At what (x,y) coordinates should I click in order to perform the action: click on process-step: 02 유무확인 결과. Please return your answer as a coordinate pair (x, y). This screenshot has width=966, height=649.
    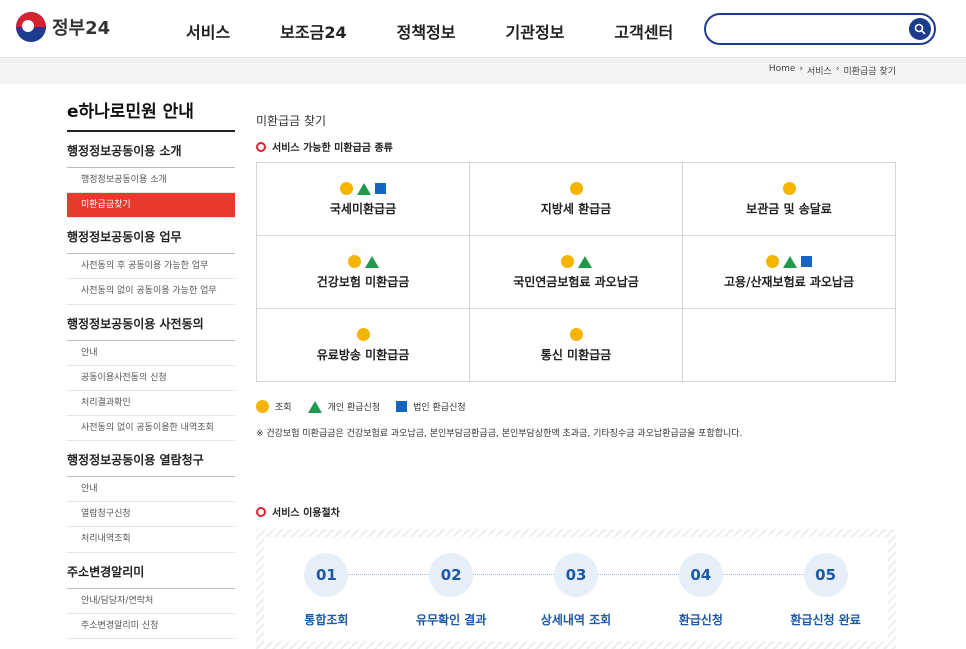
    Looking at the image, I should click on (451, 590).